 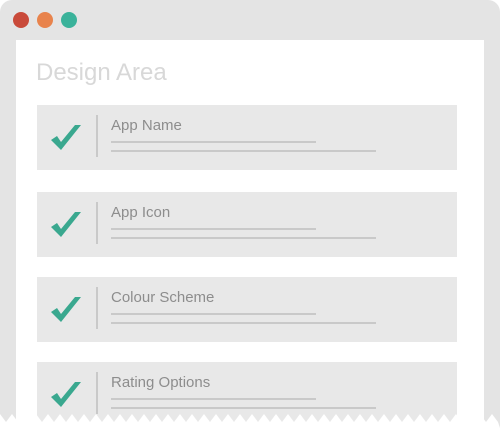 What do you see at coordinates (250, 421) in the screenshot?
I see `torn-edge` at bounding box center [250, 421].